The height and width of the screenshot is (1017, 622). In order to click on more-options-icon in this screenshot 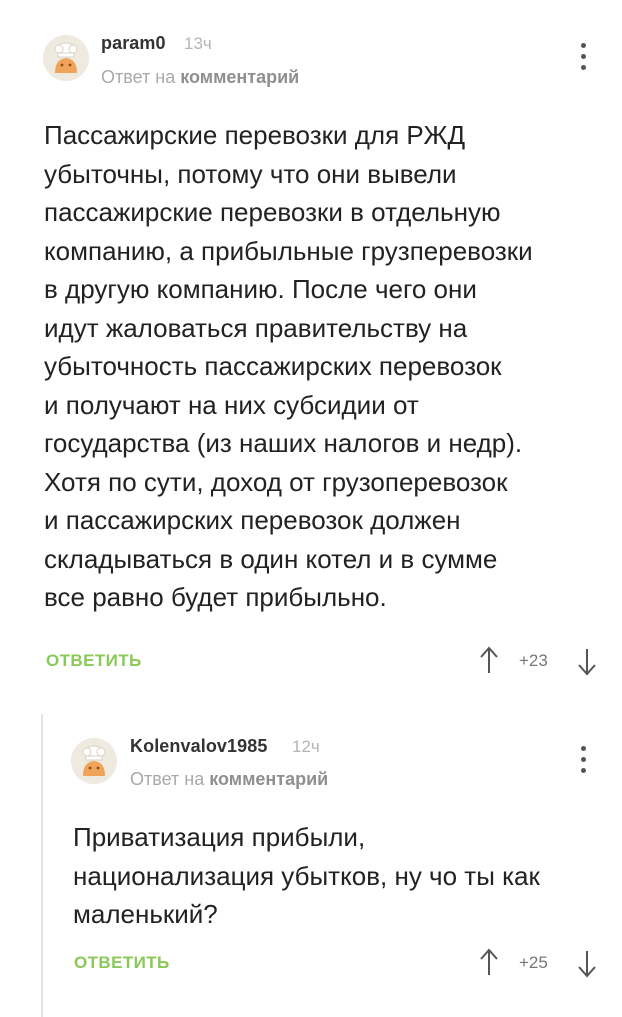, I will do `click(583, 760)`.